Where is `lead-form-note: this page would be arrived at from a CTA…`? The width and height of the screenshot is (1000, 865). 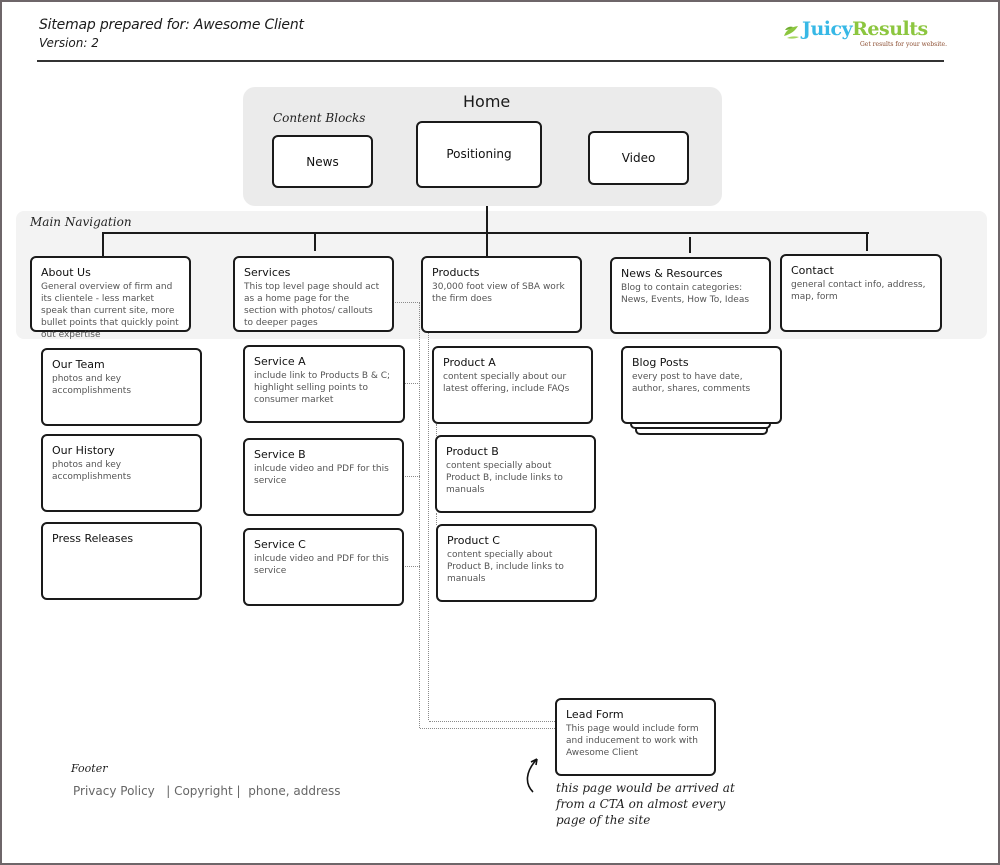 lead-form-note: this page would be arrived at from a CTA… is located at coordinates (645, 804).